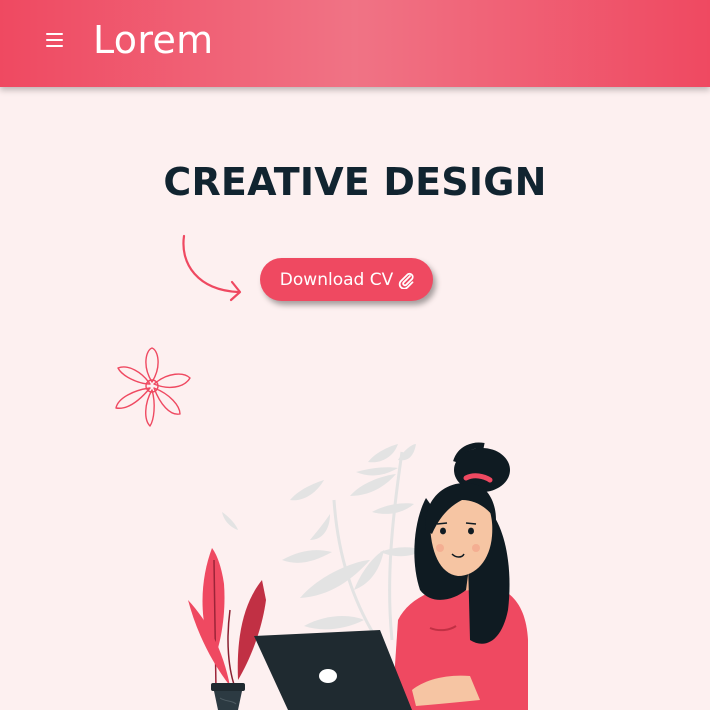  I want to click on app-header: Lorem, so click(355, 43).